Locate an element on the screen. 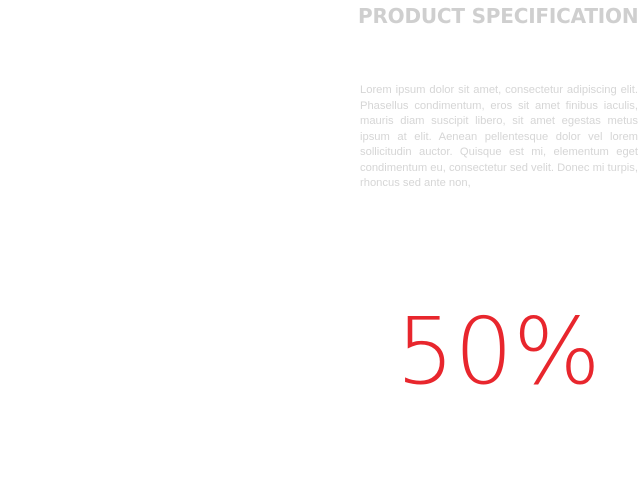  section-title: PRODUCT SPECIFICATION is located at coordinates (498, 16).